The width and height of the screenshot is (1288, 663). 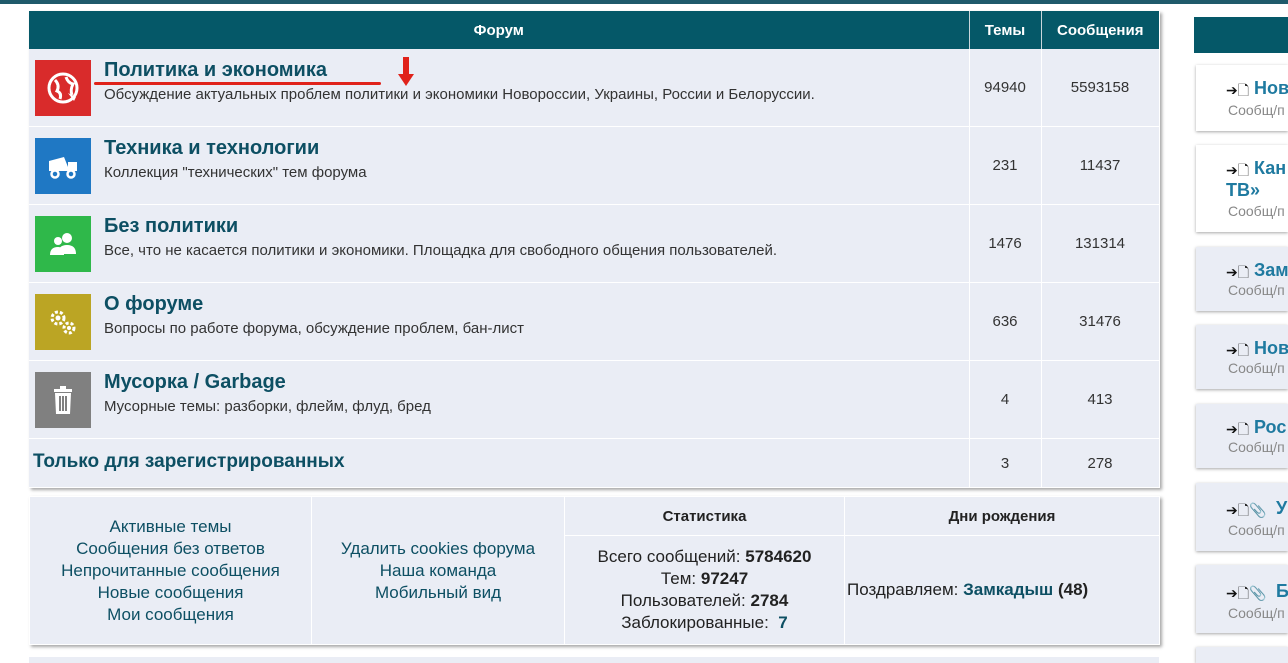 What do you see at coordinates (594, 463) in the screenshot?
I see `forum-row-registered: Только для зарегистрированных 3 278` at bounding box center [594, 463].